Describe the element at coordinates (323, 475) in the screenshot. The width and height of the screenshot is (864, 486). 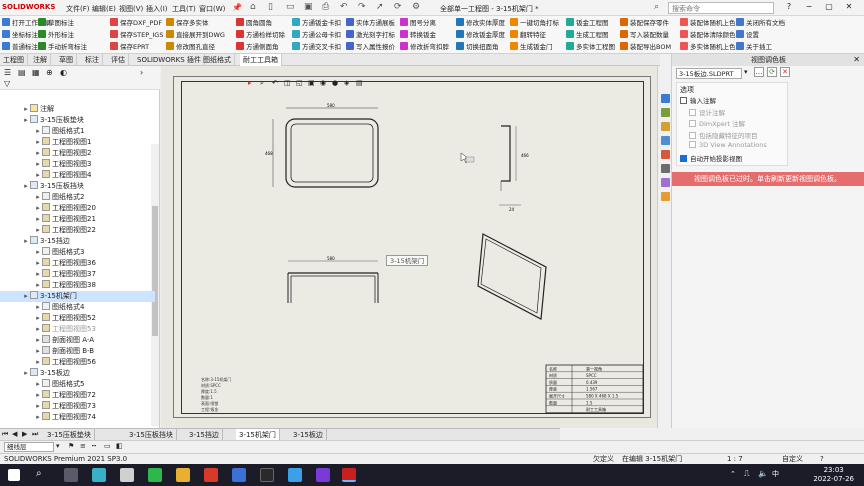
I see `visual-studio-icon` at that location.